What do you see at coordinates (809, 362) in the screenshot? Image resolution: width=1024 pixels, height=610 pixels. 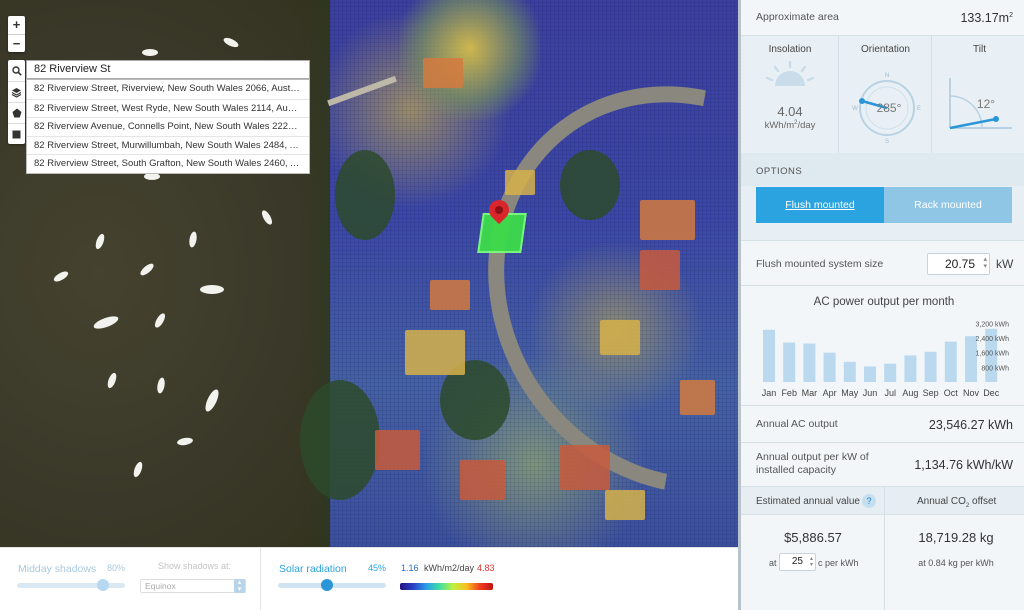 I see `bar-mar` at bounding box center [809, 362].